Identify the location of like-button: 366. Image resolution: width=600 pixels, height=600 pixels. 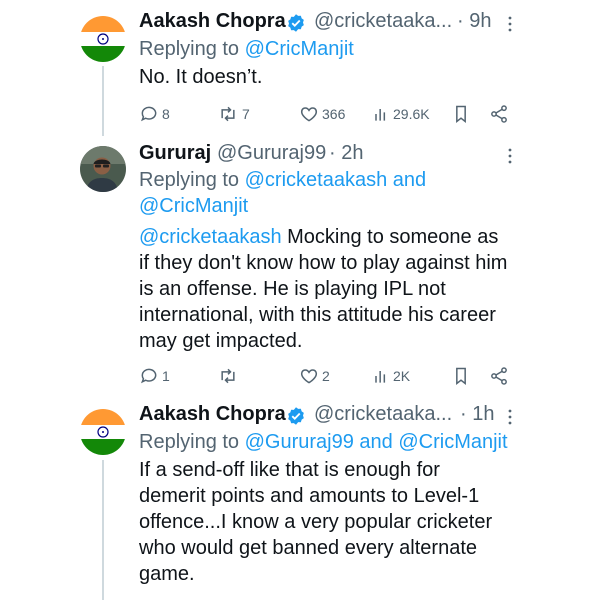
(322, 114).